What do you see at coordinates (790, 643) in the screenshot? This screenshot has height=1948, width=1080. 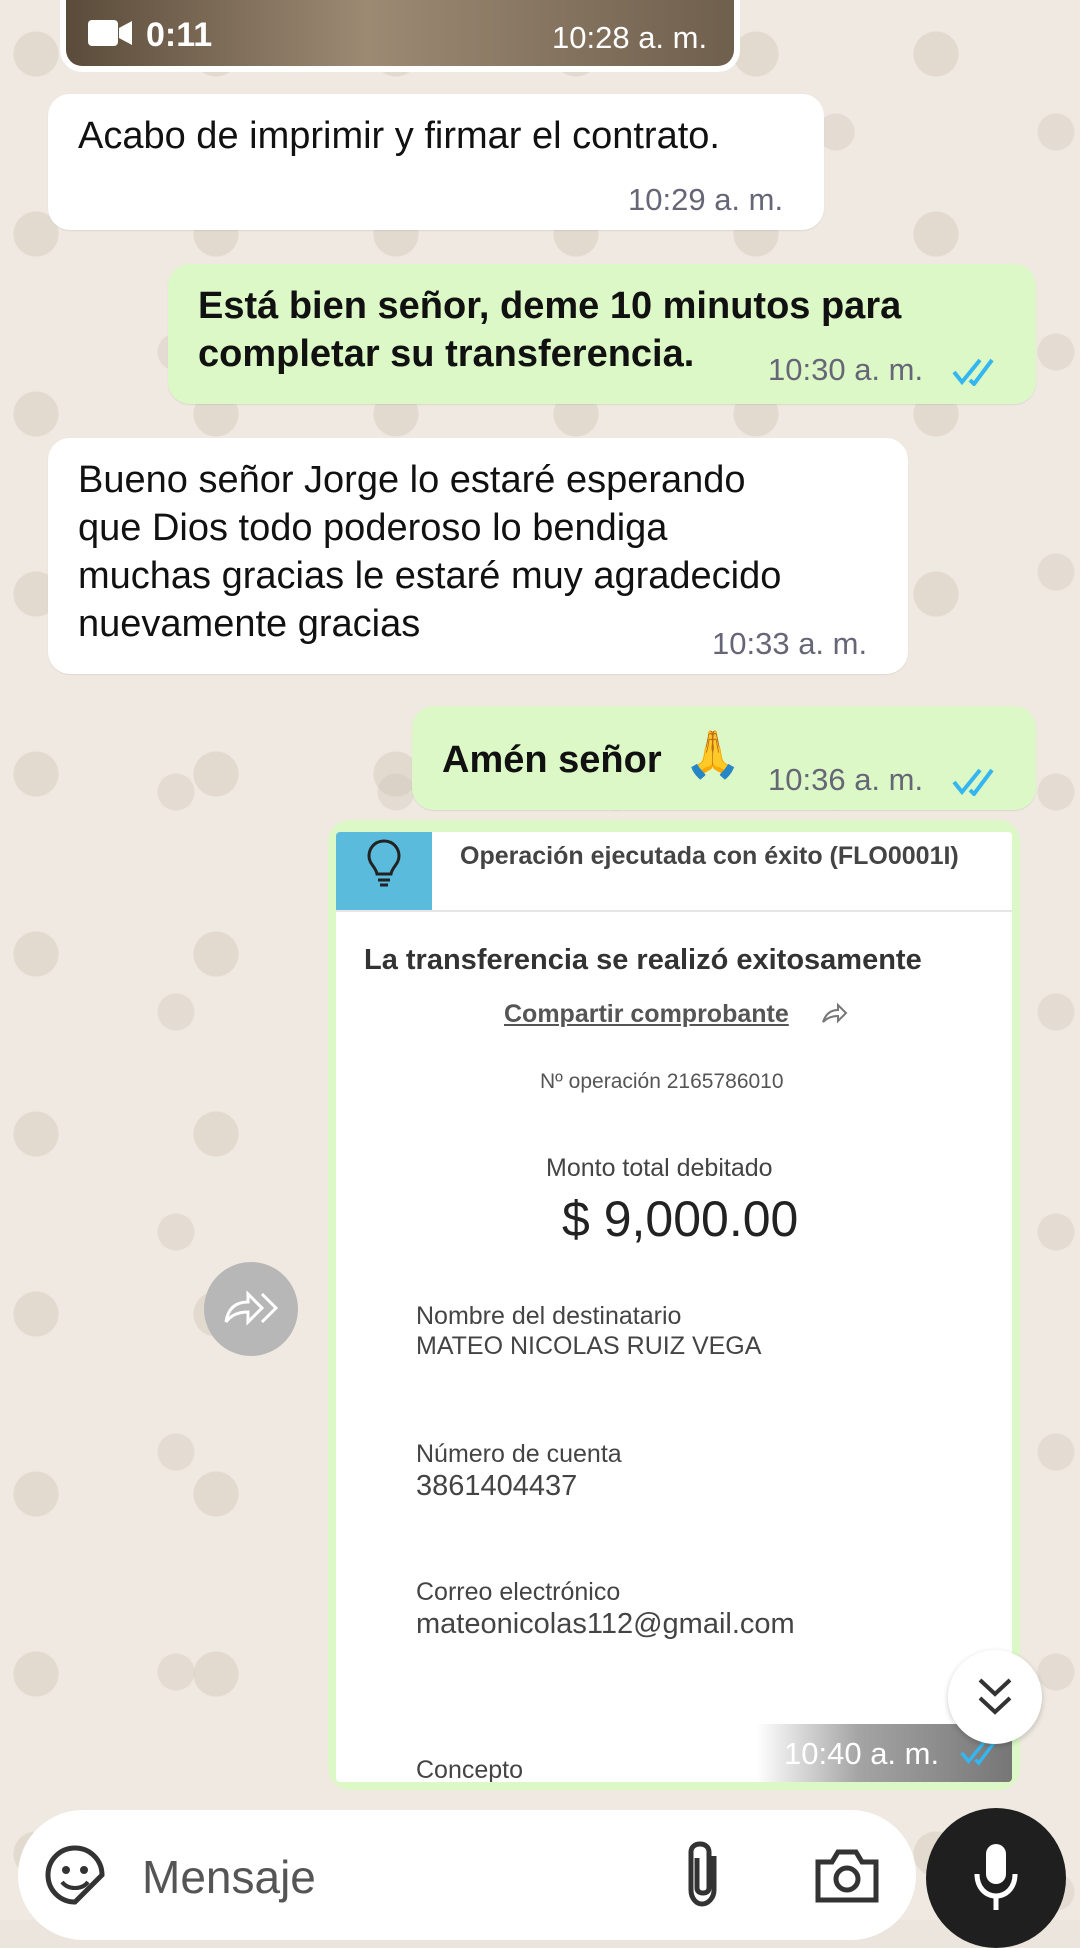 I see `message-time: 10:33 a. m.` at bounding box center [790, 643].